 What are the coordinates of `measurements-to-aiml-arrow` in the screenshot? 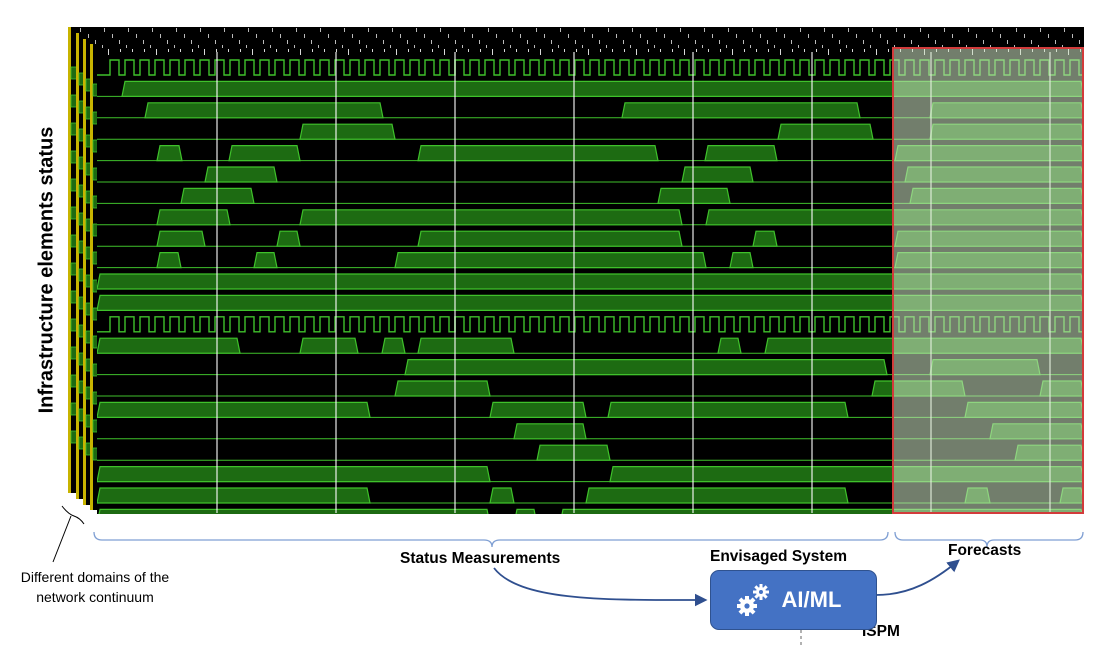 It's located at (600, 587).